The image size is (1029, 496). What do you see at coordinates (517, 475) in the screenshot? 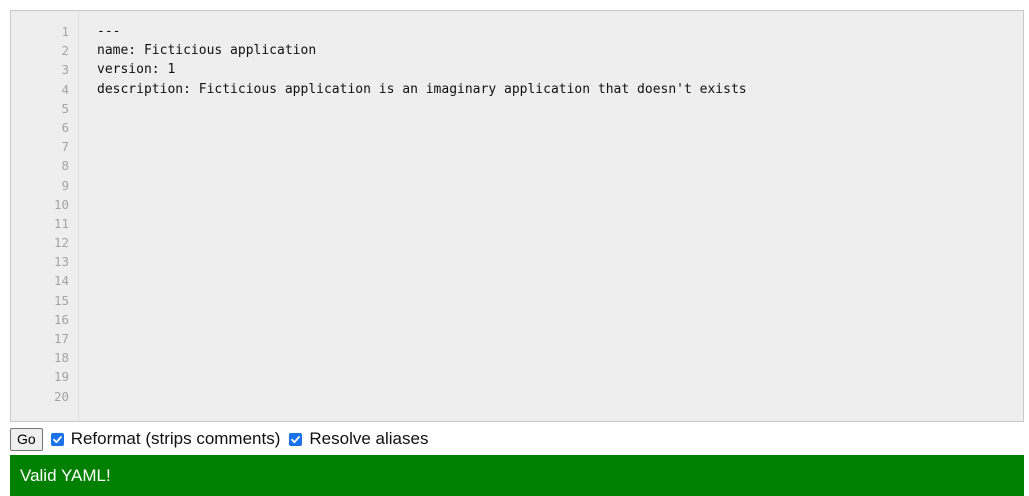
I see `validation-status: Valid YAML!` at bounding box center [517, 475].